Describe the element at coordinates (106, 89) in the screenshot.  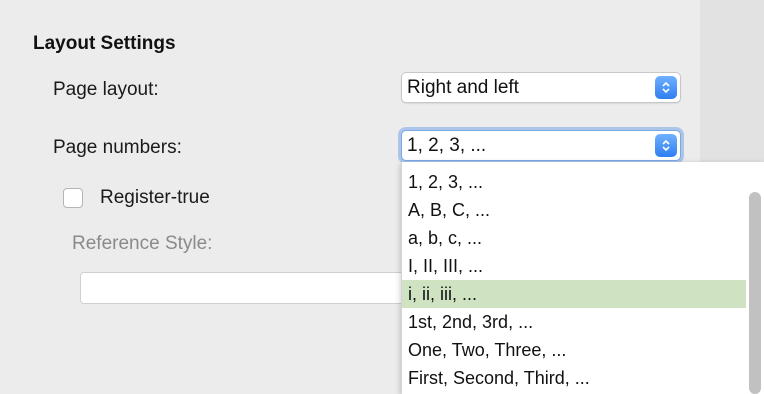
I see `page-layout-label: Page layout:` at that location.